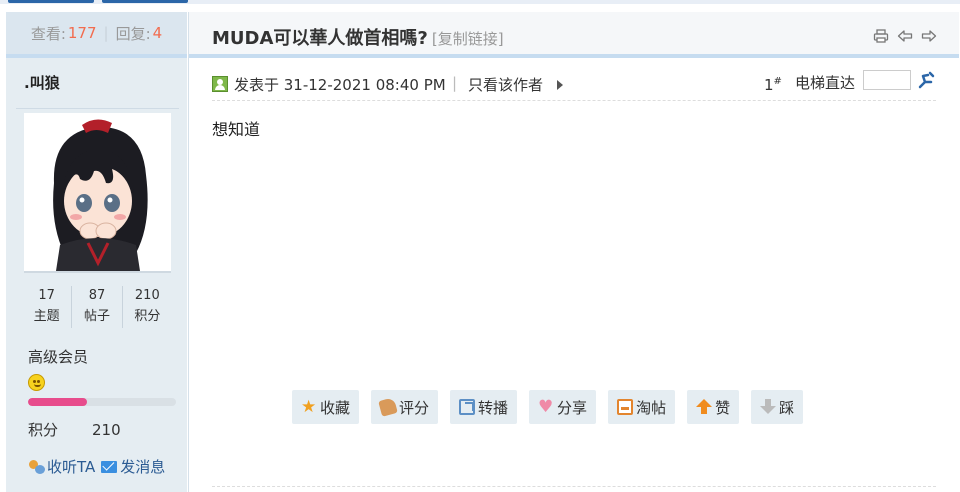 The width and height of the screenshot is (960, 492). What do you see at coordinates (651, 407) in the screenshot?
I see `taotie-label: 淘帖` at bounding box center [651, 407].